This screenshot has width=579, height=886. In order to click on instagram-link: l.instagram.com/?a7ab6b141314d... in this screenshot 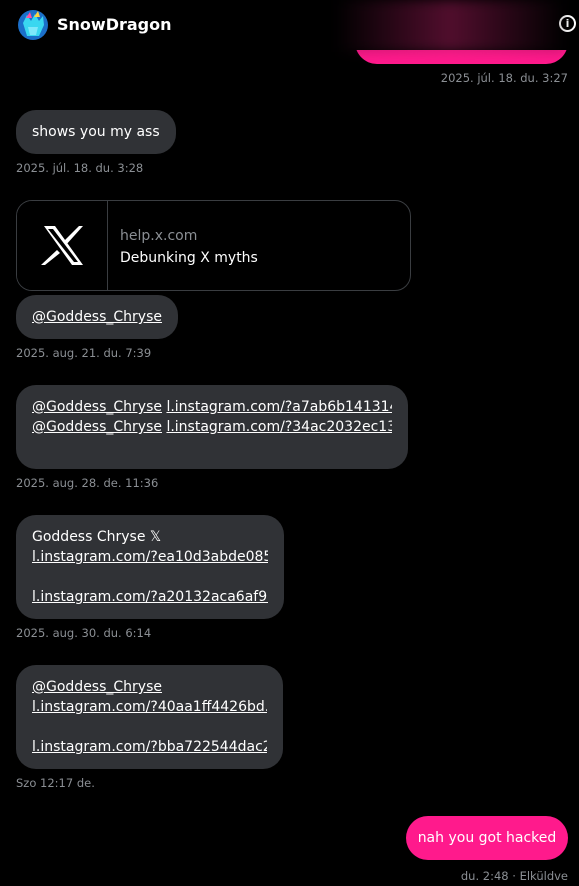, I will do `click(279, 407)`.